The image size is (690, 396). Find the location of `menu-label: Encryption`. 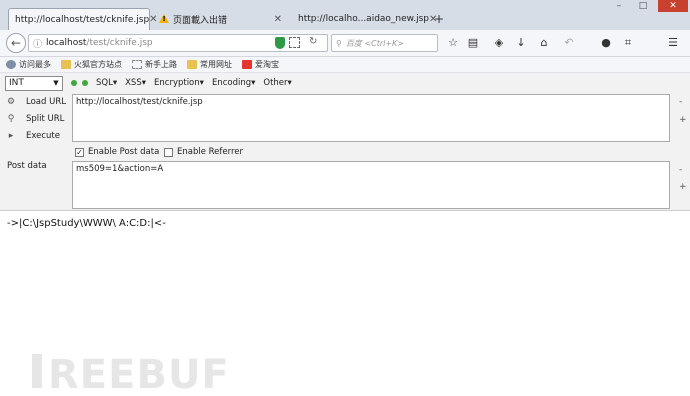

menu-label: Encryption is located at coordinates (177, 83).